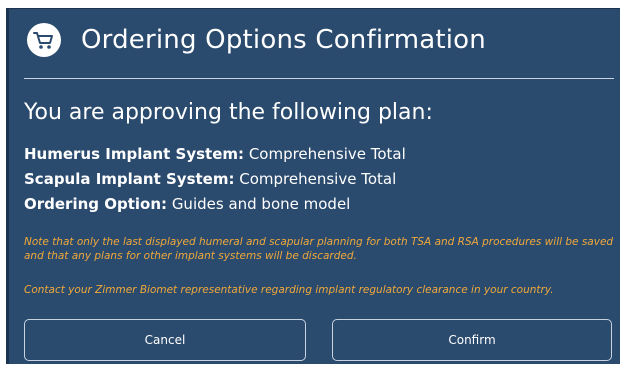 The image size is (623, 366). I want to click on detail-ordering-option: Ordering Option: Guides and bone model, so click(187, 204).